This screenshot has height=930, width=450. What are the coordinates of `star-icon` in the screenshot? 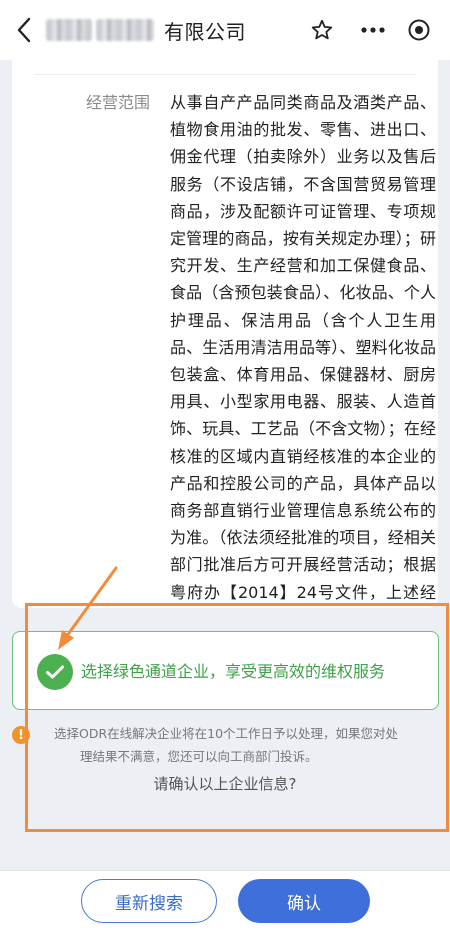 It's located at (322, 29).